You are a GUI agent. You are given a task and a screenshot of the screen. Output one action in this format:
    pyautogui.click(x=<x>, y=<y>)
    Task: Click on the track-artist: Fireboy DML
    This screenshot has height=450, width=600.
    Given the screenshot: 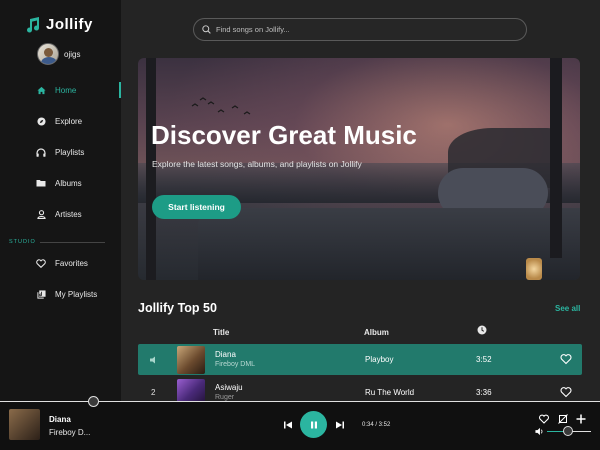 What is the action you would take?
    pyautogui.click(x=235, y=364)
    